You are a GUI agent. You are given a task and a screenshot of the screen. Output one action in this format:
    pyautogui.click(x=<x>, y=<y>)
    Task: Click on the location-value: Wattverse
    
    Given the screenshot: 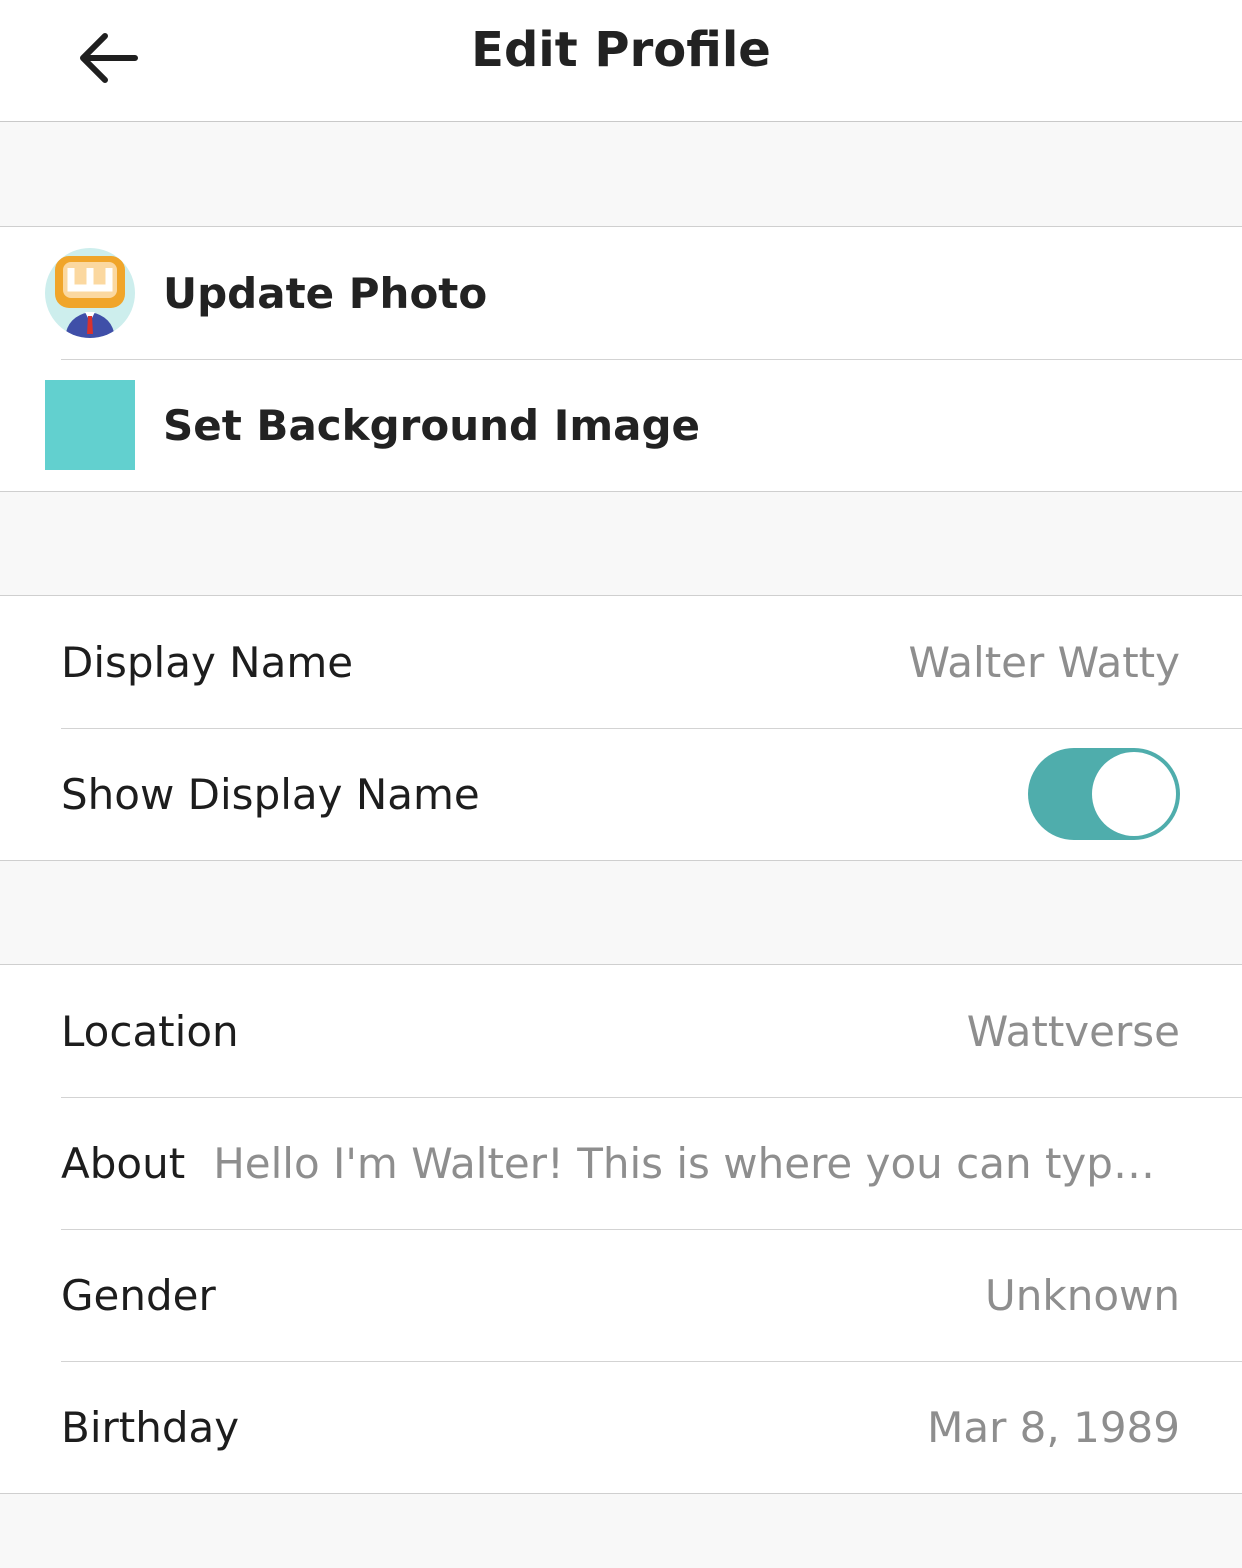 What is the action you would take?
    pyautogui.click(x=1073, y=1031)
    